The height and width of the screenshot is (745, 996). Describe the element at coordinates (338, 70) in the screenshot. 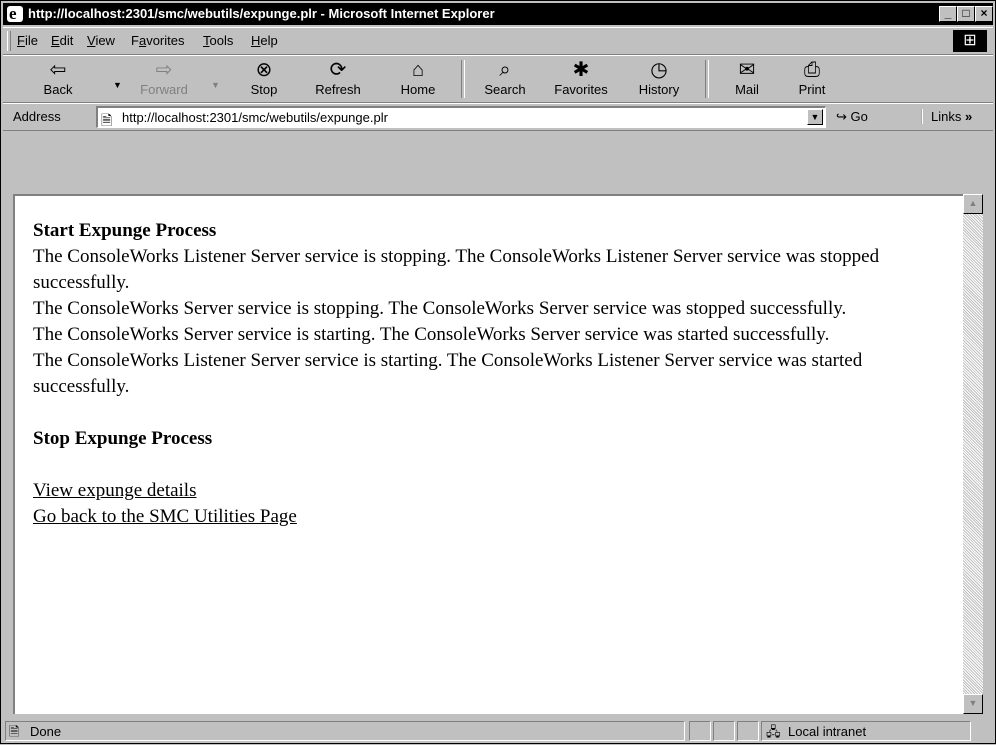

I see `refresh-icon: ⟳` at that location.